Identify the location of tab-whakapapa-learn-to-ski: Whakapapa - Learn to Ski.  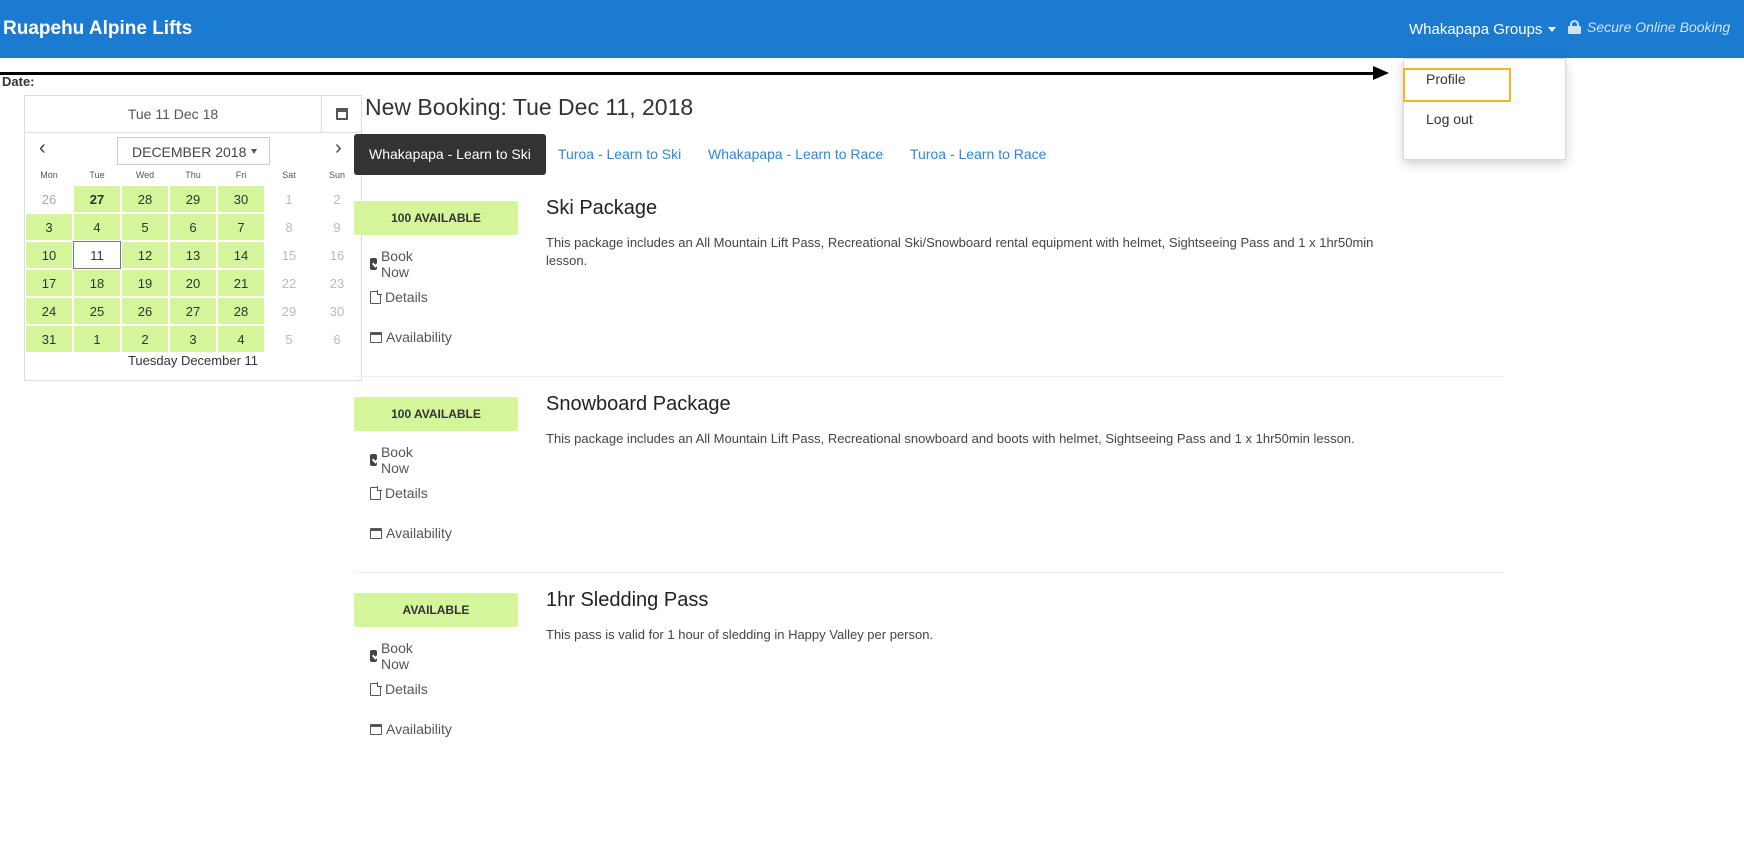
(450, 154).